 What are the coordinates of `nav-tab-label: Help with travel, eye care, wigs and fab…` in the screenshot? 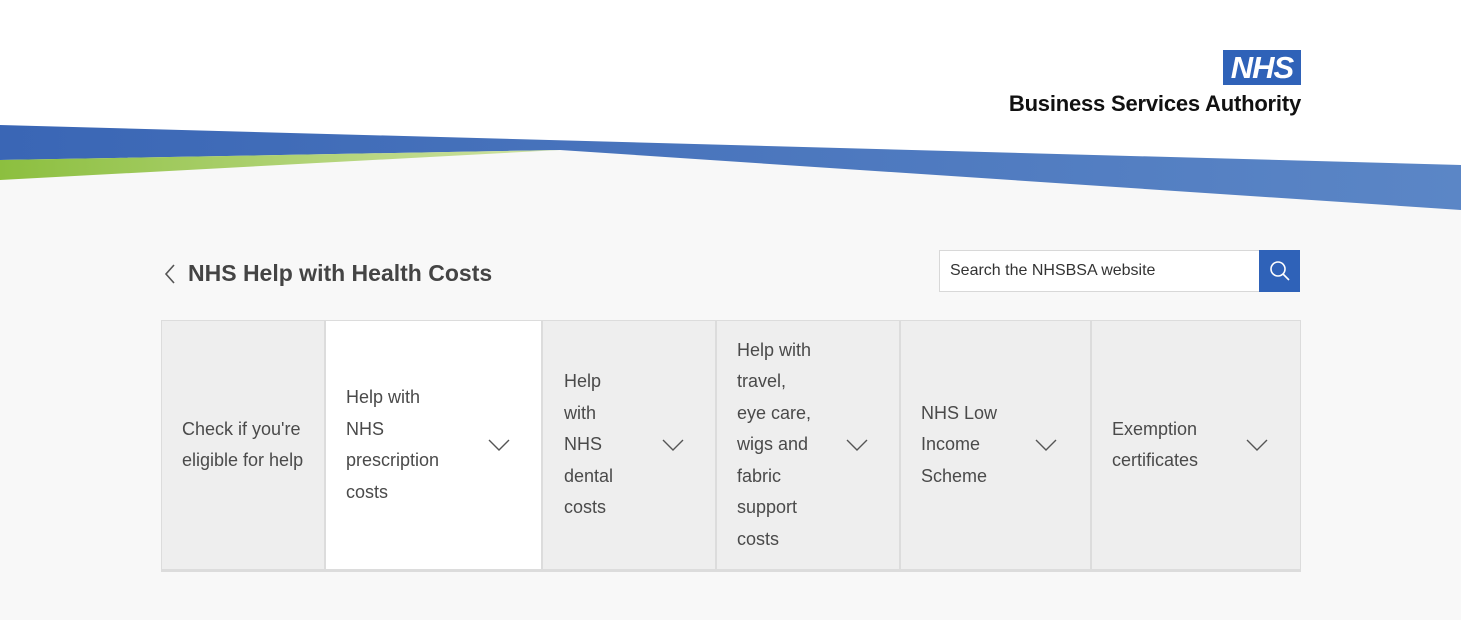 It's located at (774, 444).